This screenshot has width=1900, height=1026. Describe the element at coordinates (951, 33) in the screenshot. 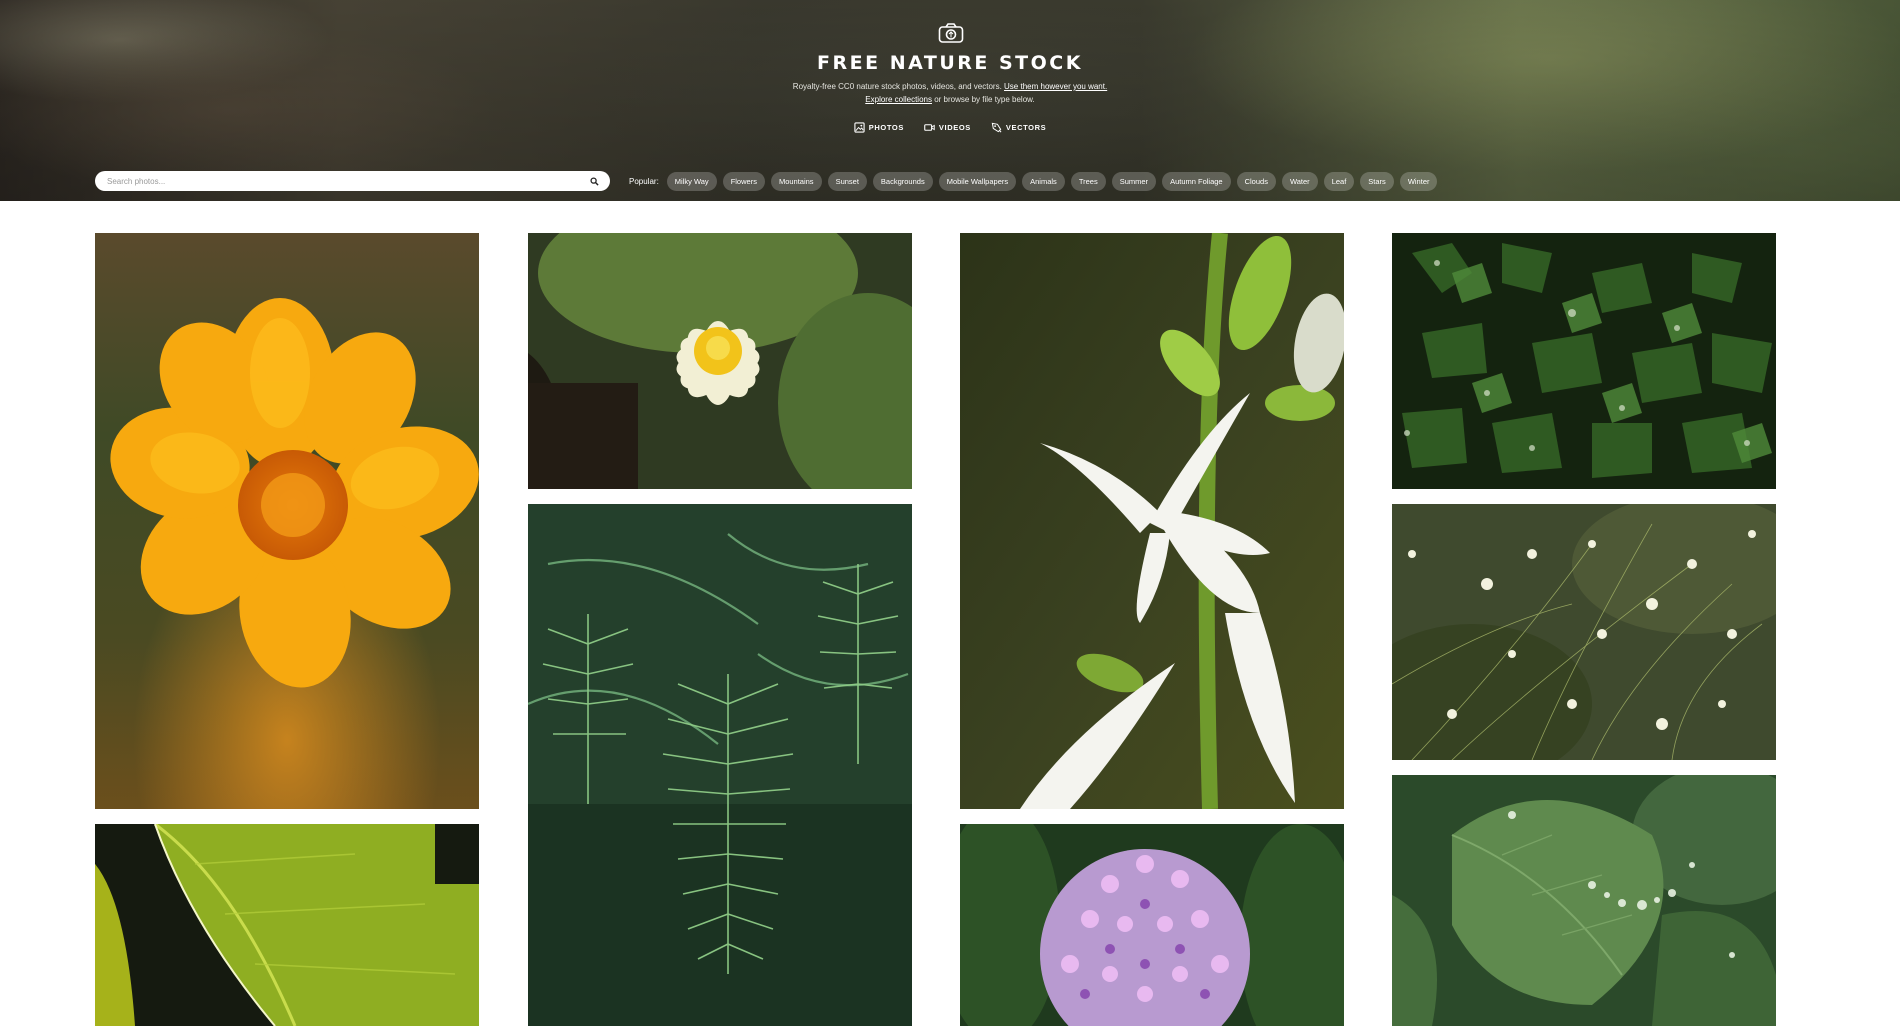

I see `camera-icon` at that location.